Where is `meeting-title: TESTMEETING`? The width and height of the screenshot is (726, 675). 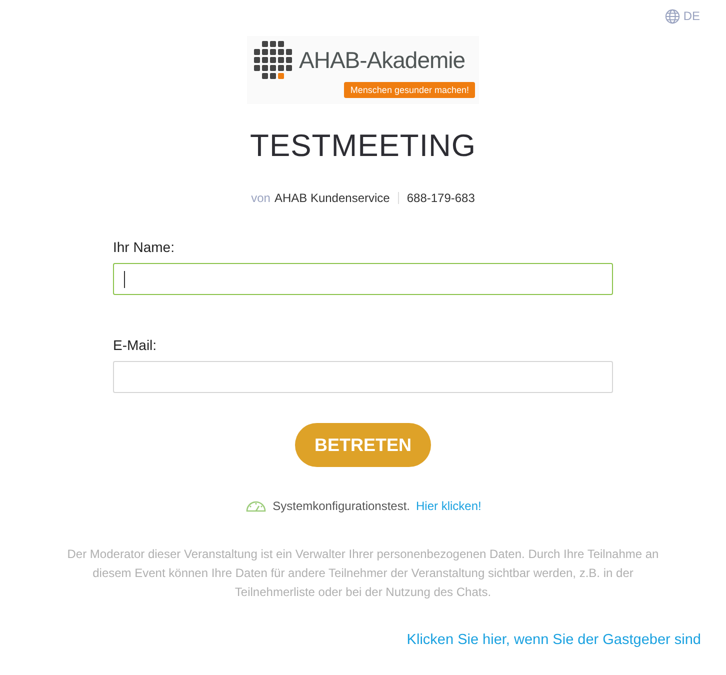
meeting-title: TESTMEETING is located at coordinates (363, 146).